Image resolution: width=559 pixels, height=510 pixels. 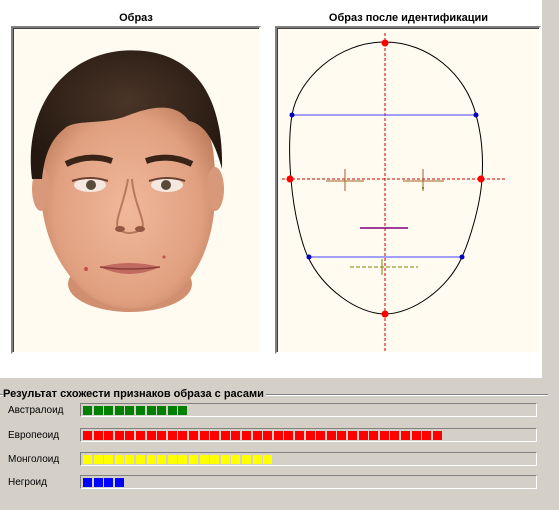 What do you see at coordinates (476, 115) in the screenshot?
I see `forehead-right-point` at bounding box center [476, 115].